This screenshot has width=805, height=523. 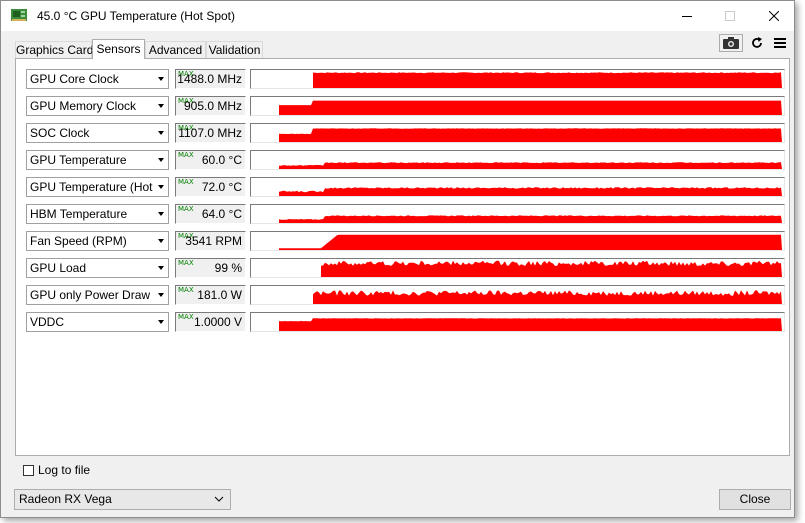 I want to click on sensor-name-select: Fan Speed (RPM), so click(x=97, y=241).